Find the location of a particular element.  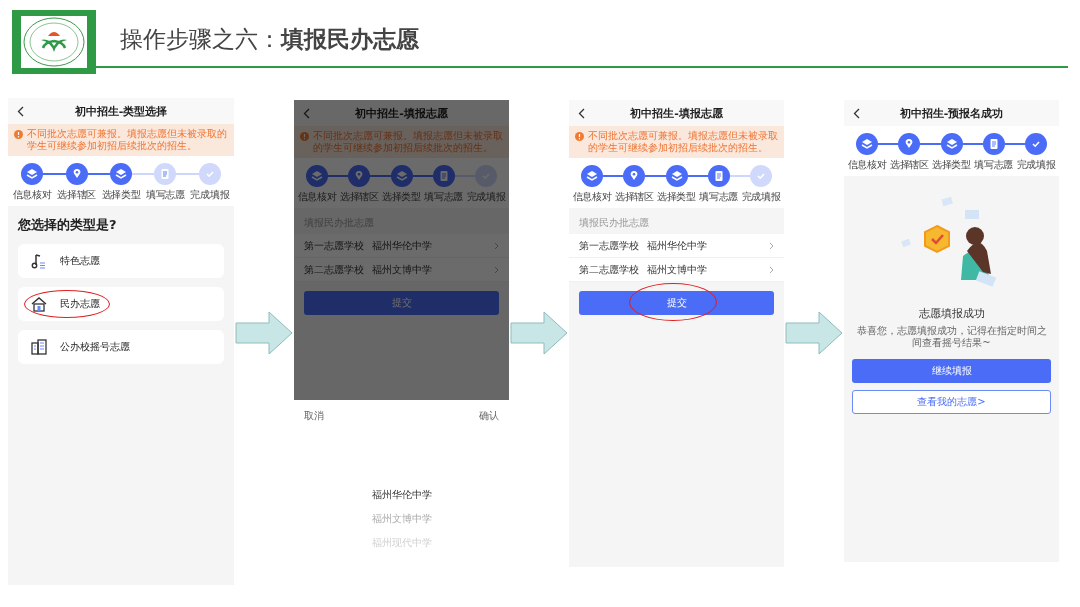

success-heading: 志愿填报成功 is located at coordinates (951, 313).